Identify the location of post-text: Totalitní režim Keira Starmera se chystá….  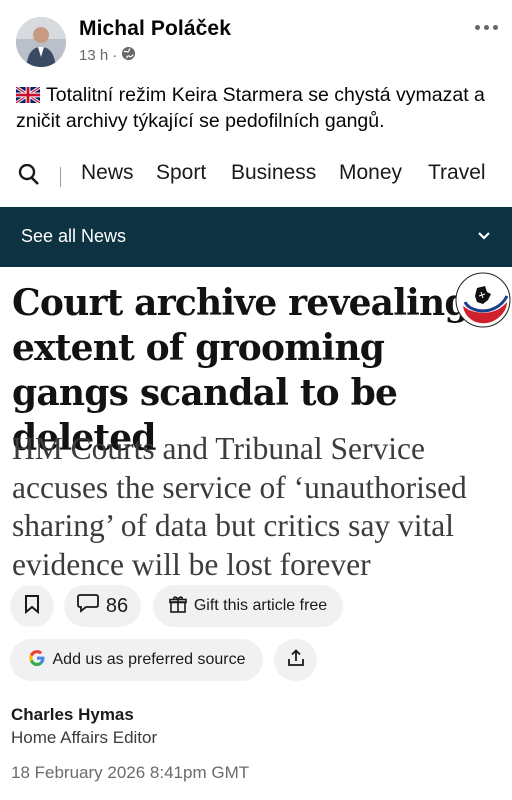
(250, 108).